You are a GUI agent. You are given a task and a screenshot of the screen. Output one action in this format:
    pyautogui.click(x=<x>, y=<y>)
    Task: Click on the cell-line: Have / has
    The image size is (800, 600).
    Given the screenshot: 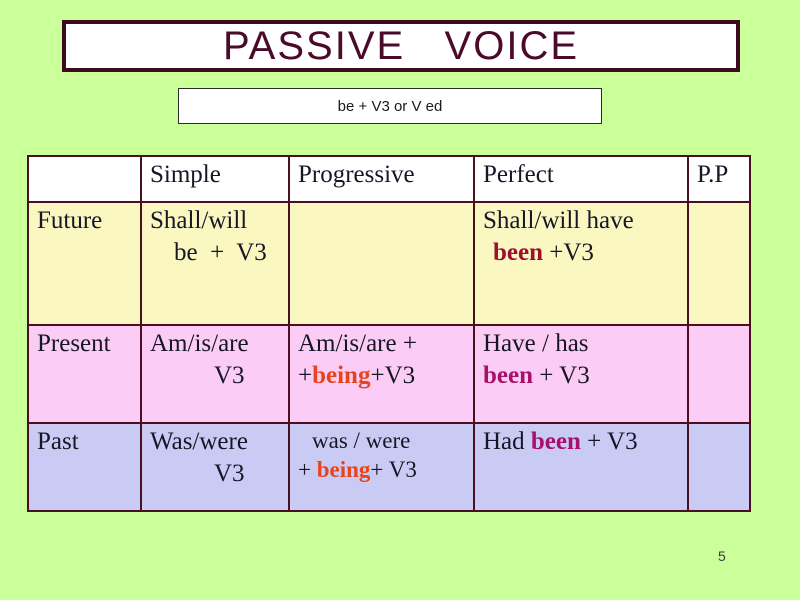 What is the action you would take?
    pyautogui.click(x=536, y=343)
    